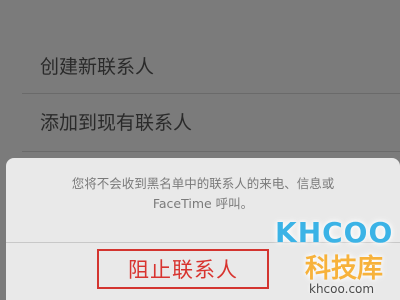 The image size is (400, 300). What do you see at coordinates (203, 194) in the screenshot?
I see `sheet-message: 您将不会收到黑名单中的联系人的来电、信息或 FaceTime 呼叫。` at bounding box center [203, 194].